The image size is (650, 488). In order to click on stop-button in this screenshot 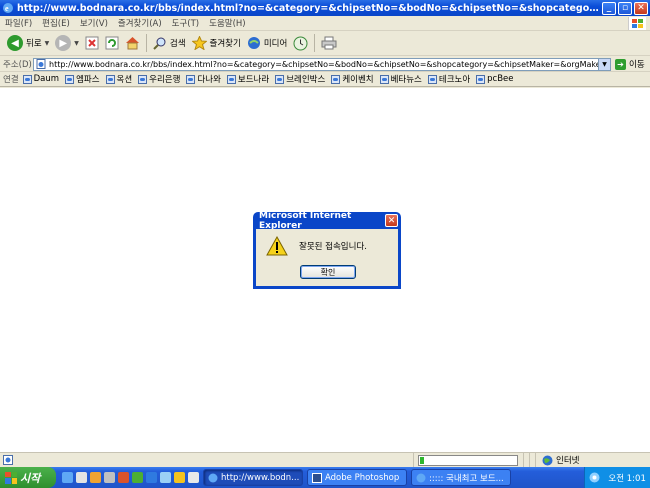, I will do `click(92, 43)`.